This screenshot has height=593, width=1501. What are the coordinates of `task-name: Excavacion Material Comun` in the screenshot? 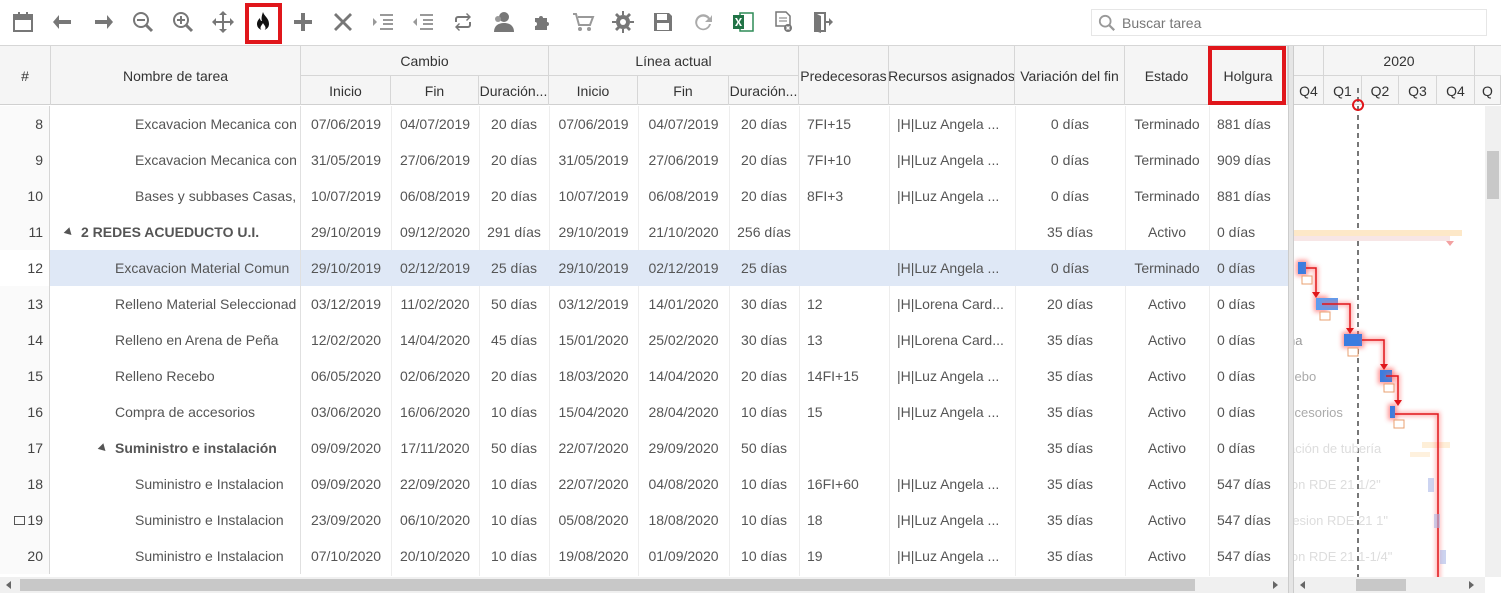 It's located at (176, 268).